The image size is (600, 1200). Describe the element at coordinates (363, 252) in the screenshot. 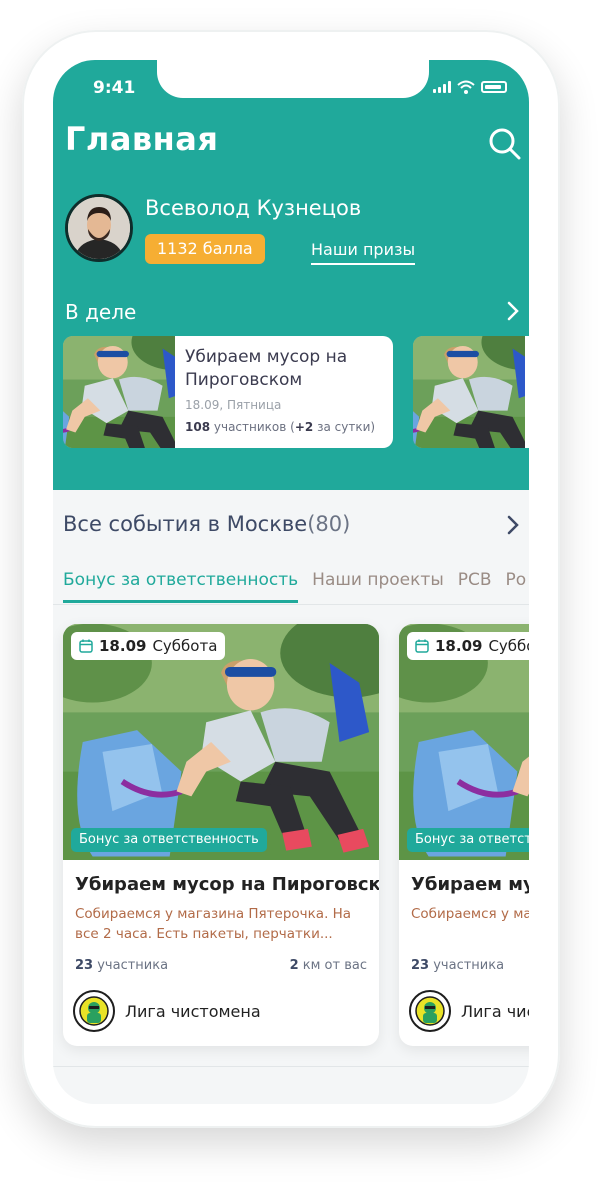

I see `prizes-link: Наши призы` at that location.